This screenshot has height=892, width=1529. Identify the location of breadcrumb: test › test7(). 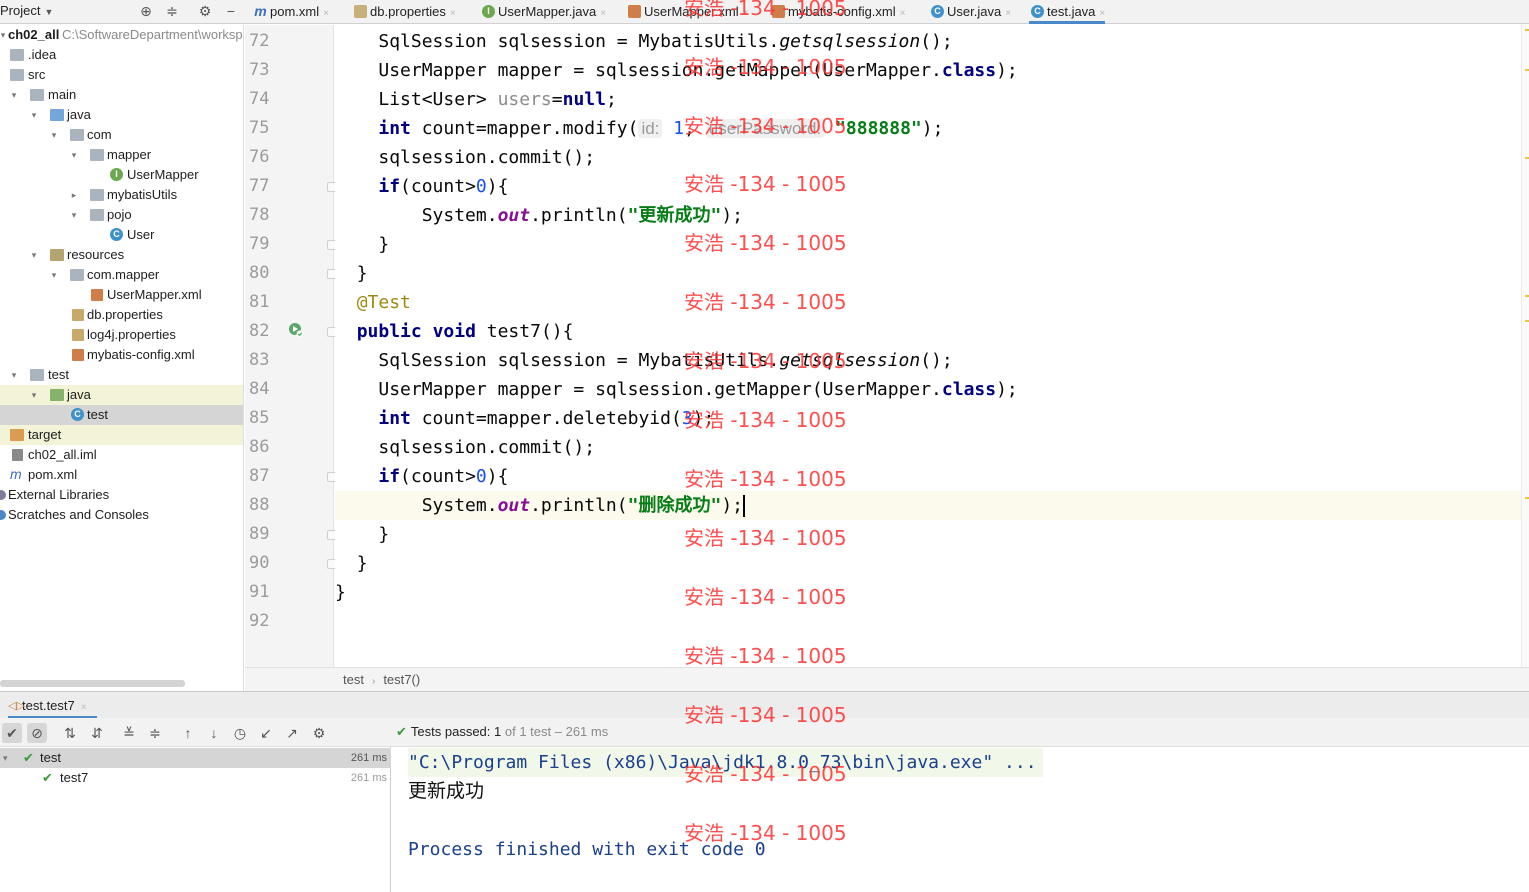
(887, 679).